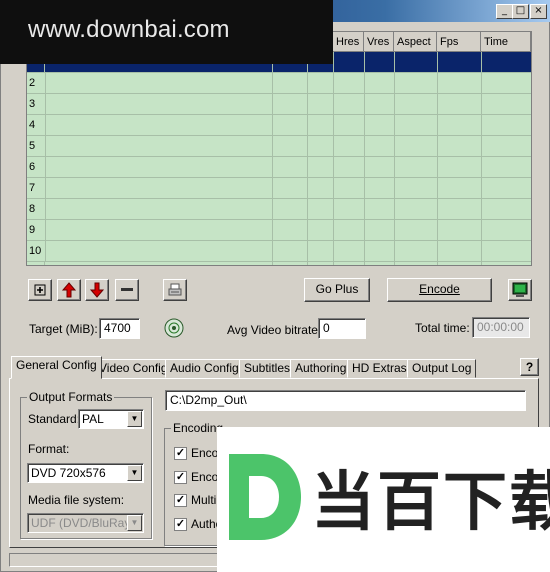  What do you see at coordinates (63, 329) in the screenshot?
I see `target-label: Target (MiB):` at bounding box center [63, 329].